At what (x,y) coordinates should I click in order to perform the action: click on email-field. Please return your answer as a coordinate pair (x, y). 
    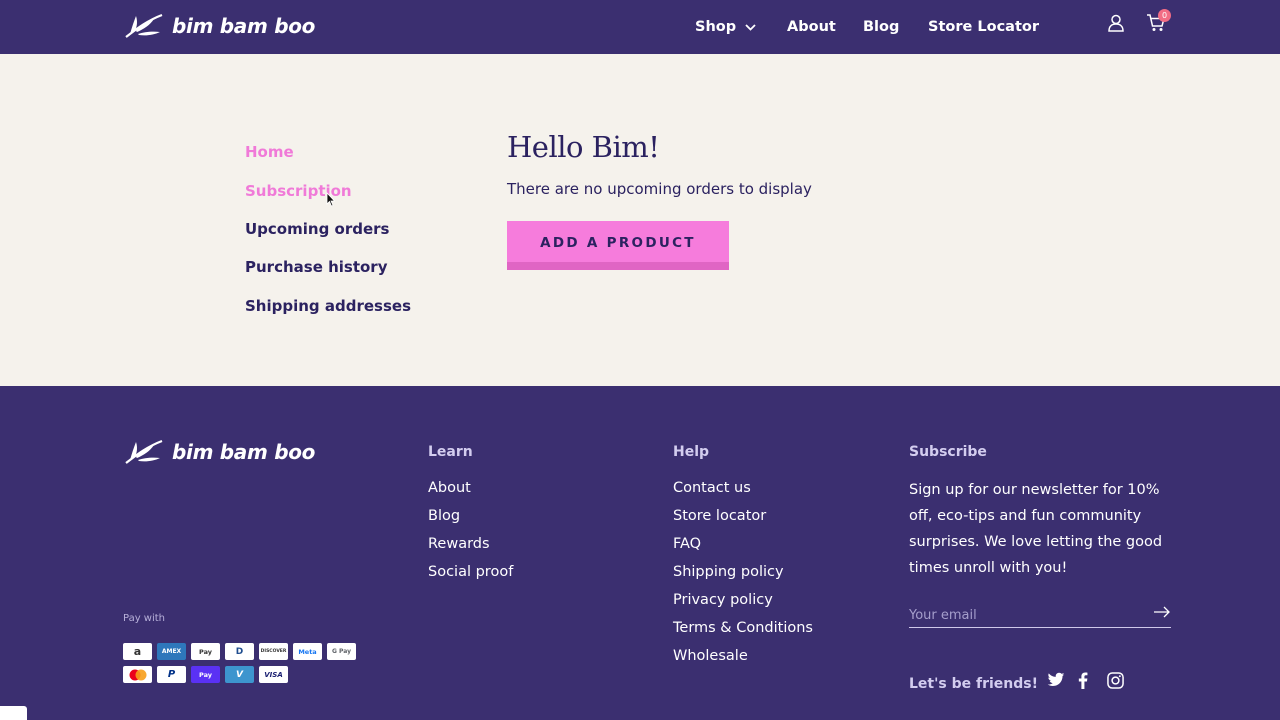
    Looking at the image, I should click on (1024, 615).